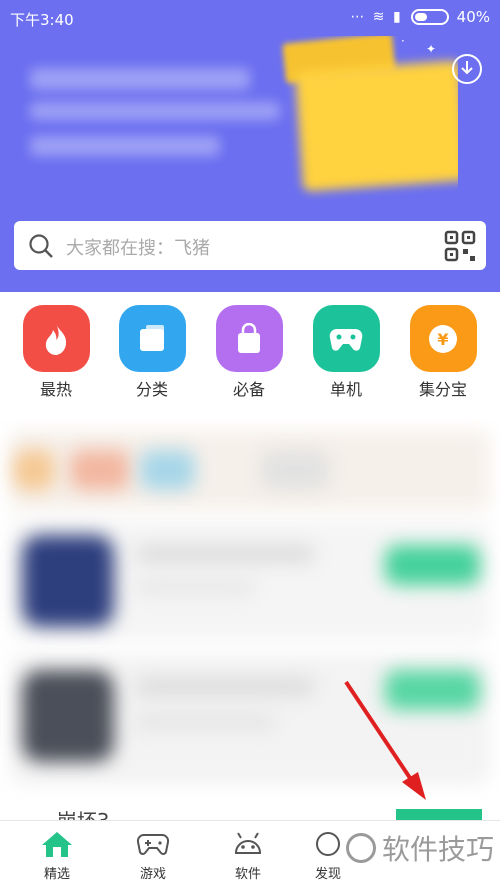  I want to click on flame-icon, so click(56, 338).